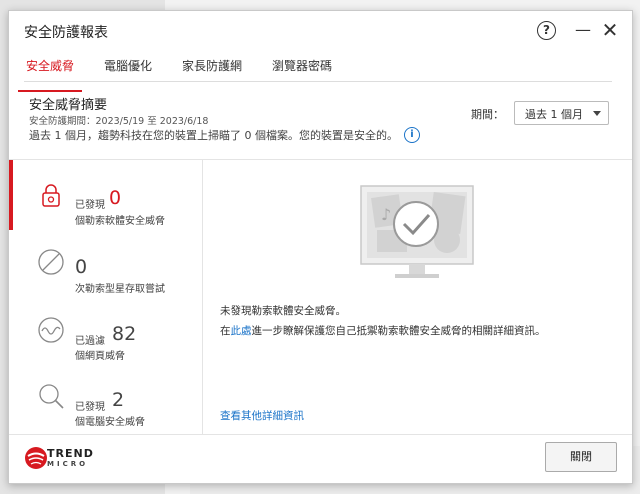  What do you see at coordinates (320, 434) in the screenshot?
I see `footer-divider` at bounding box center [320, 434].